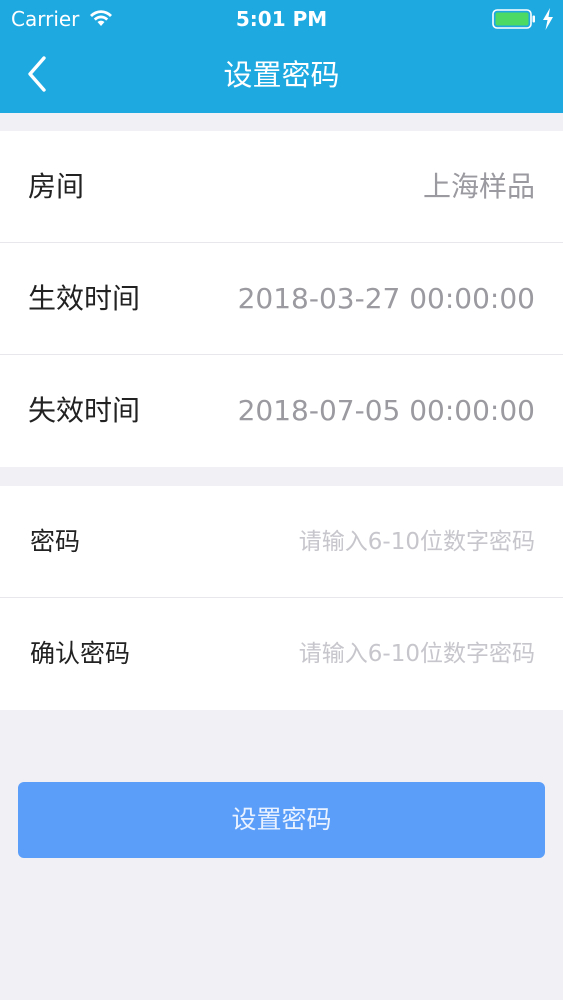 The height and width of the screenshot is (1000, 563). What do you see at coordinates (80, 653) in the screenshot?
I see `confirm-password-label: 确认密码` at bounding box center [80, 653].